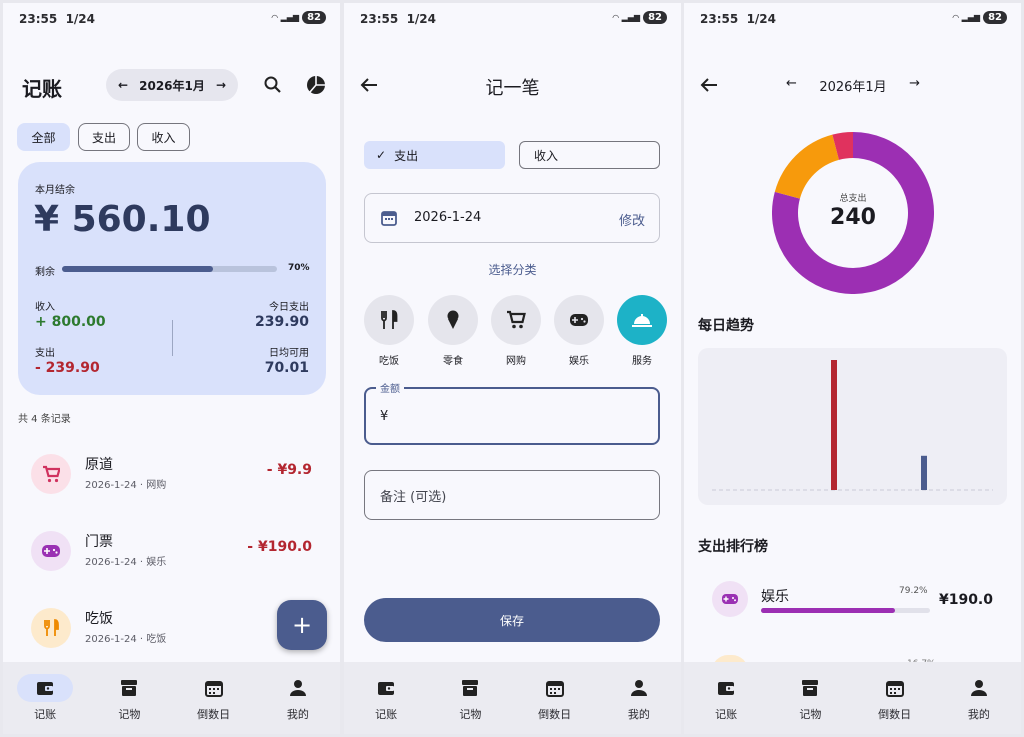 The image size is (1024, 737). Describe the element at coordinates (913, 591) in the screenshot. I see `rank-percent: 79.2%` at that location.